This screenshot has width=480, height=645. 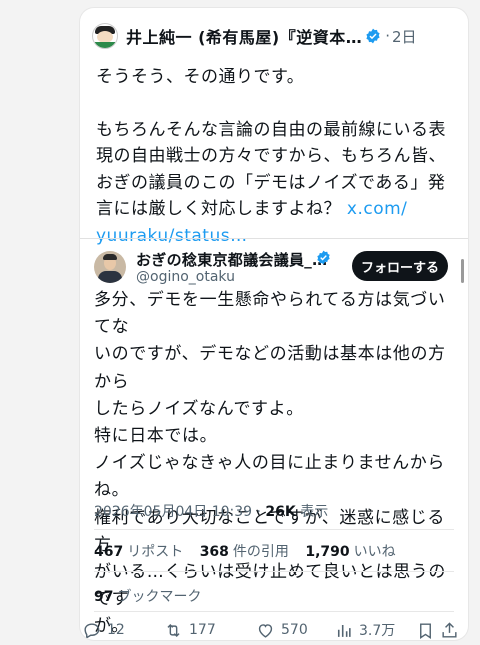 I want to click on like-action: 570, so click(x=282, y=629).